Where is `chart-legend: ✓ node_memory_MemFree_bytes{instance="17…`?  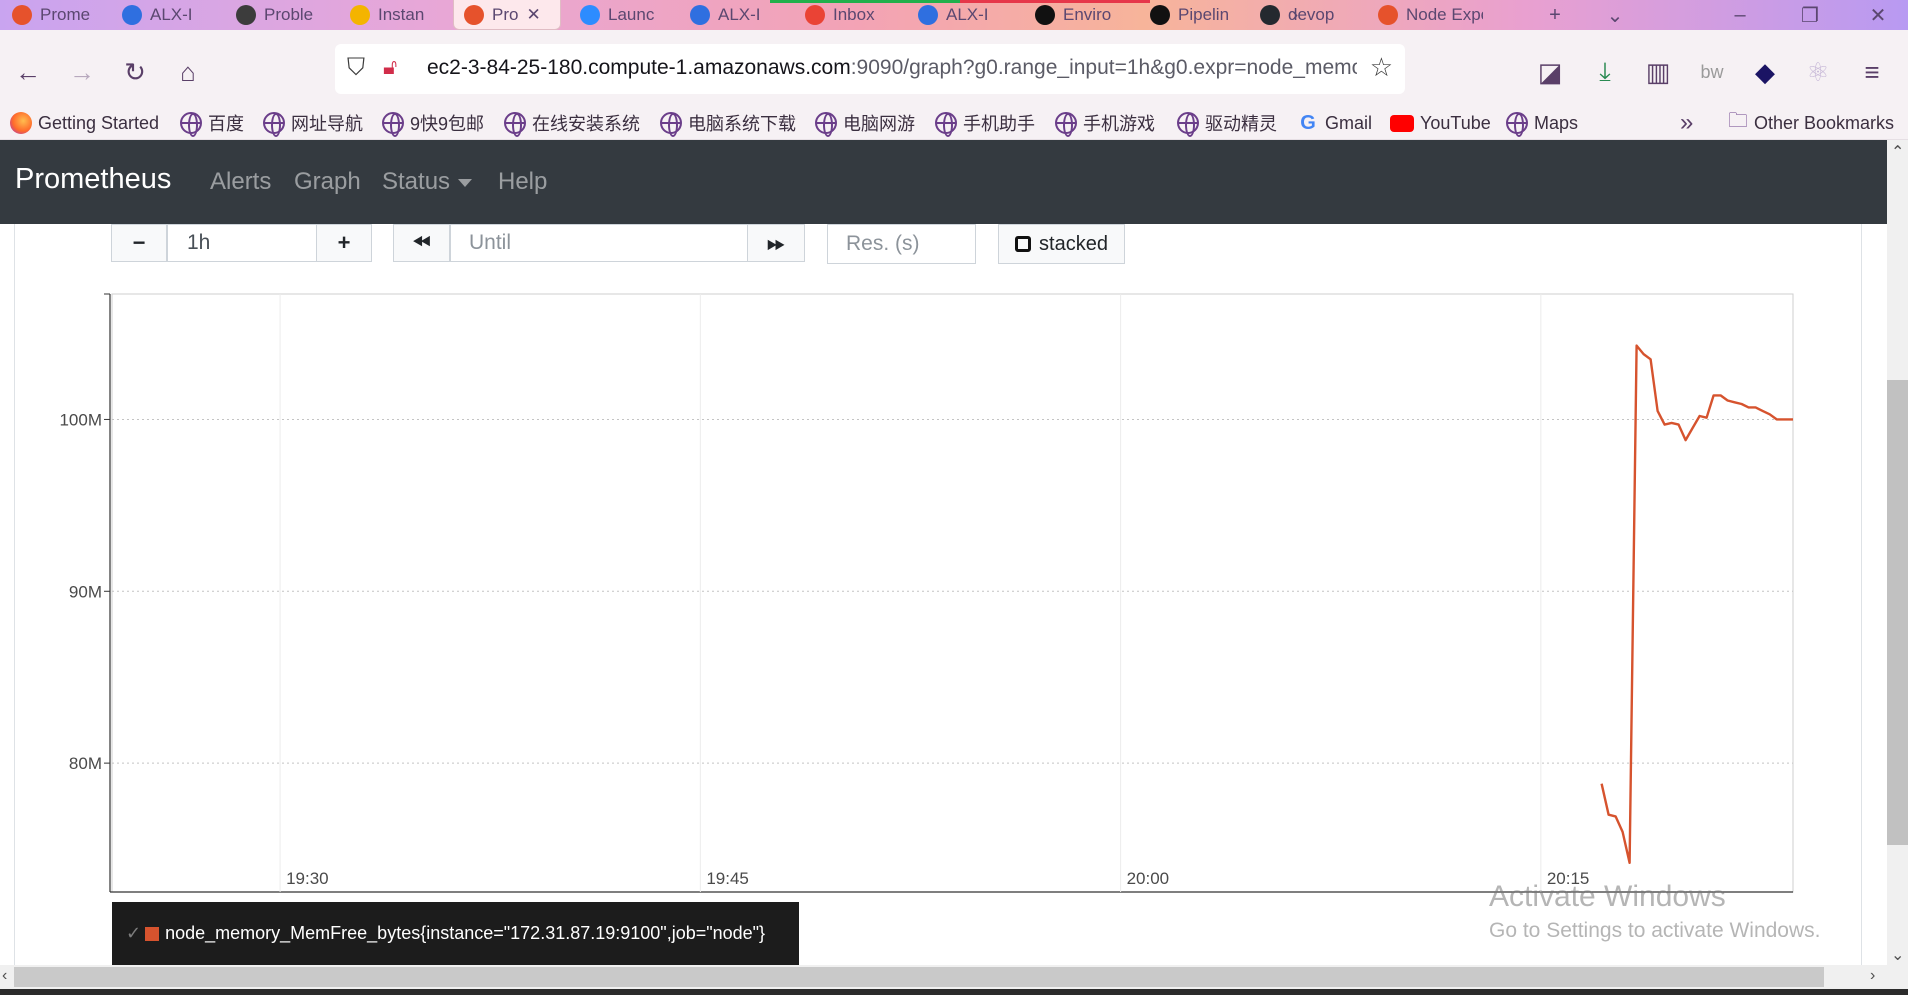 chart-legend: ✓ node_memory_MemFree_bytes{instance="17… is located at coordinates (455, 933).